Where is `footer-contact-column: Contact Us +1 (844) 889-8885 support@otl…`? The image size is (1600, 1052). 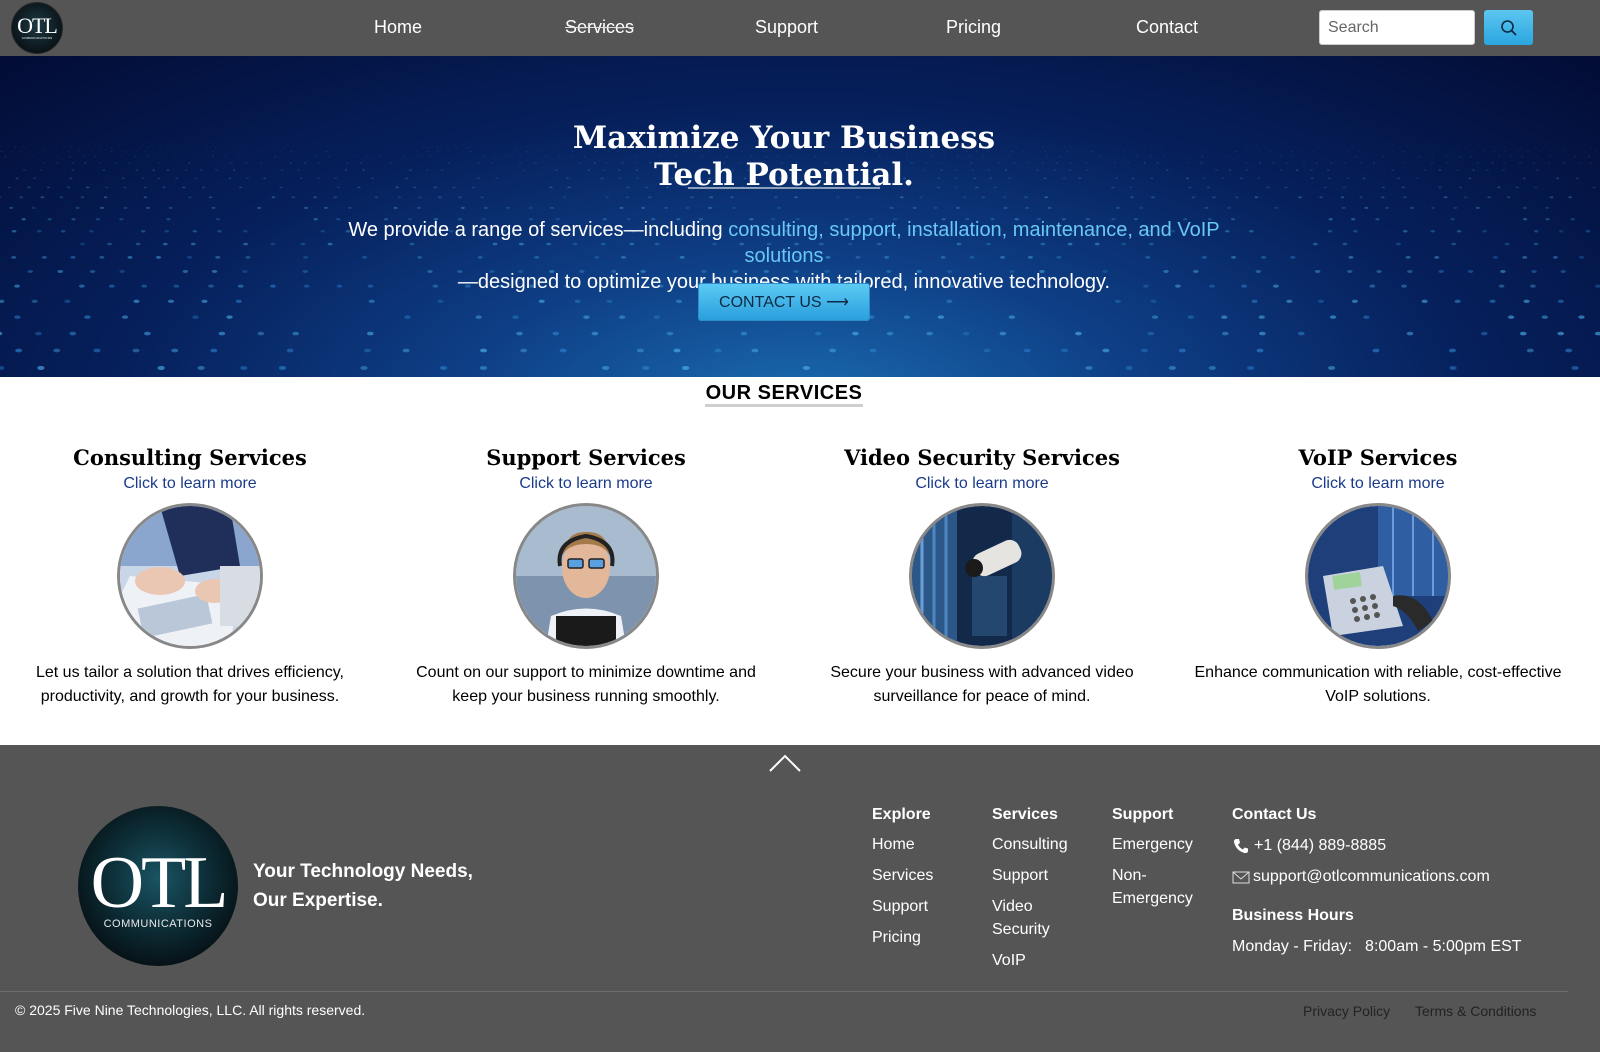 footer-contact-column: Contact Us +1 (844) 889-8885 support@otl… is located at coordinates (1377, 881).